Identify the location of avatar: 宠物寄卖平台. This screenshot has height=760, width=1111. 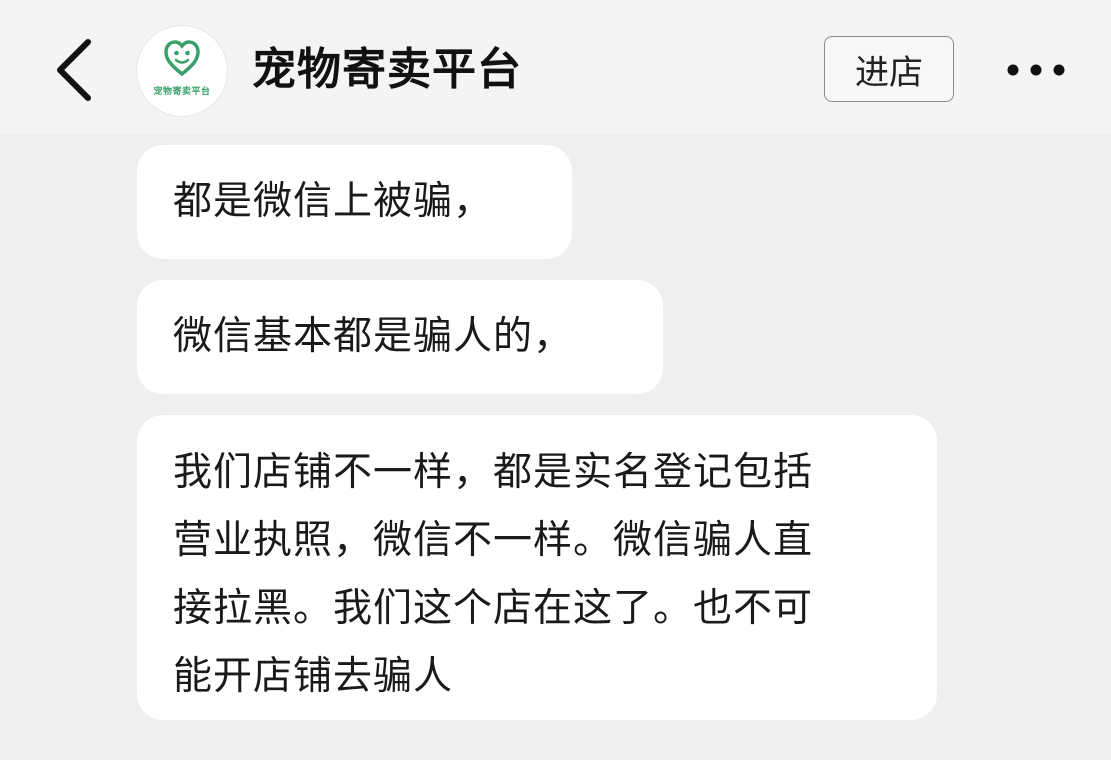
(182, 71).